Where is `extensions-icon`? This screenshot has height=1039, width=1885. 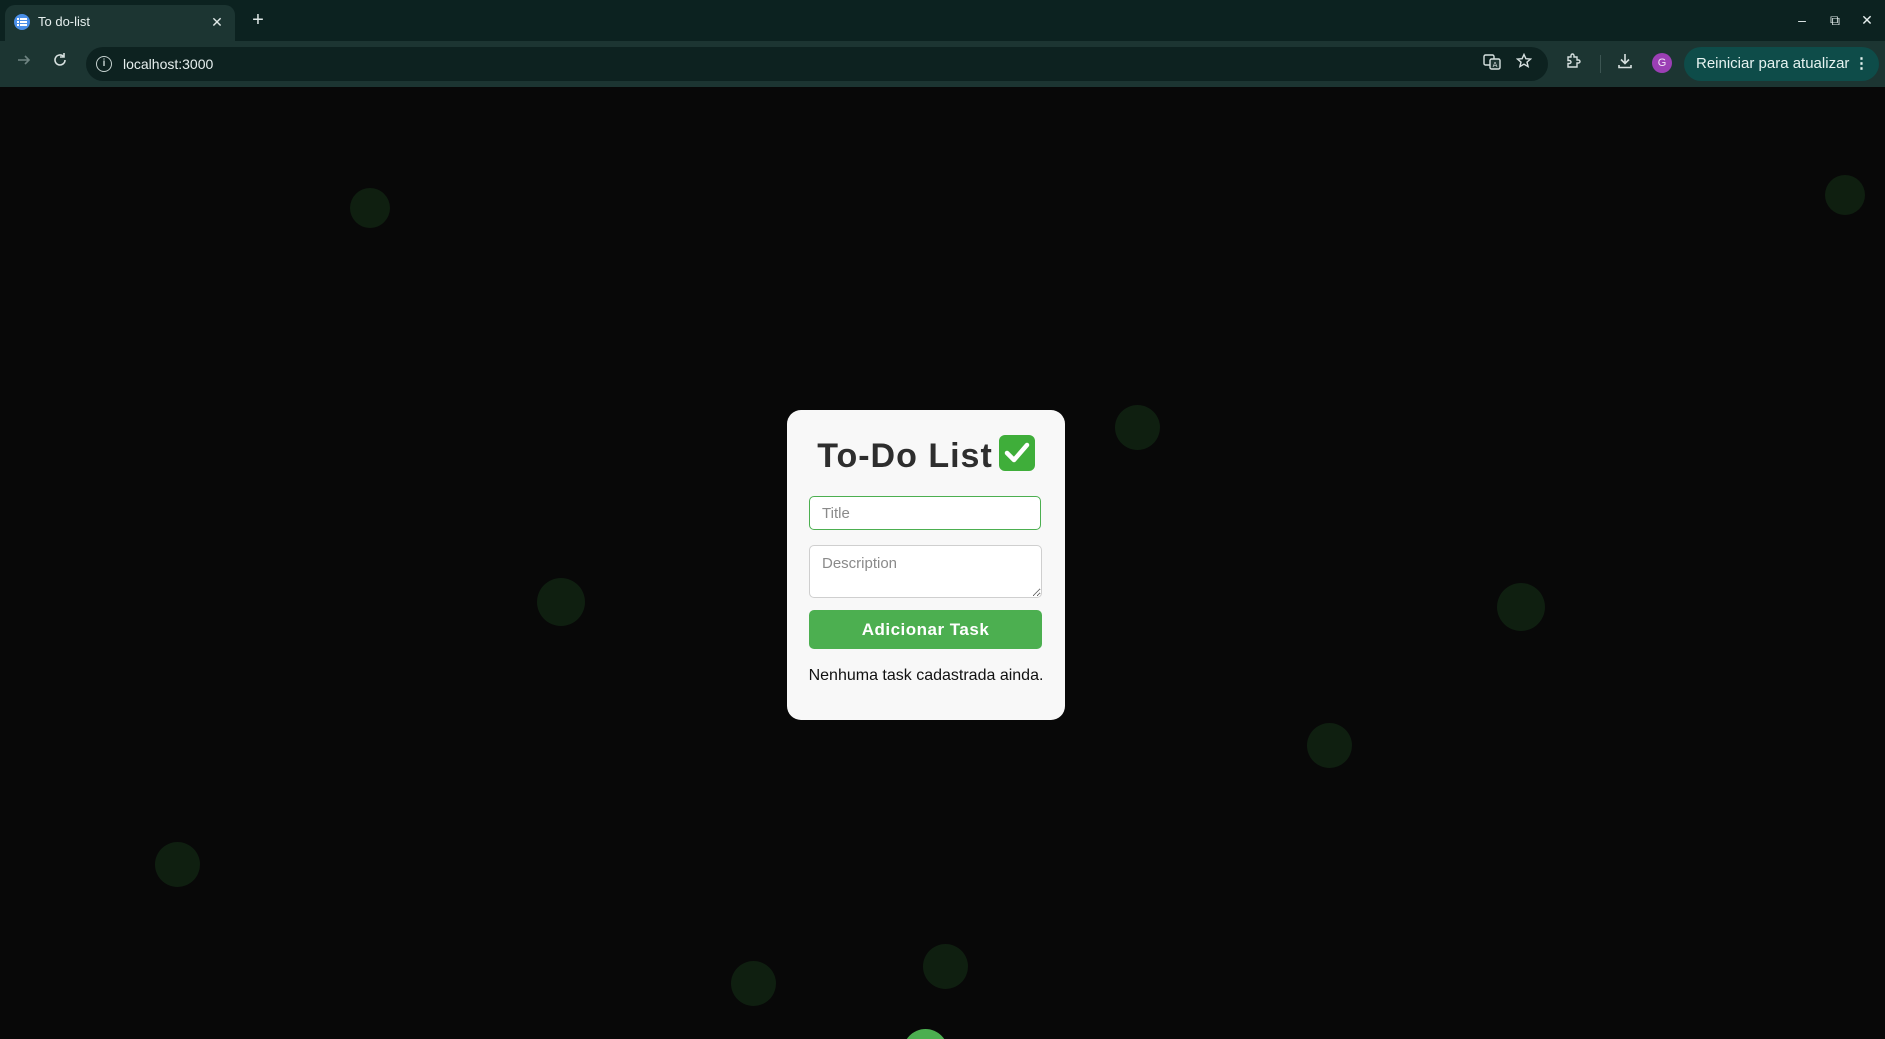
extensions-icon is located at coordinates (1574, 64).